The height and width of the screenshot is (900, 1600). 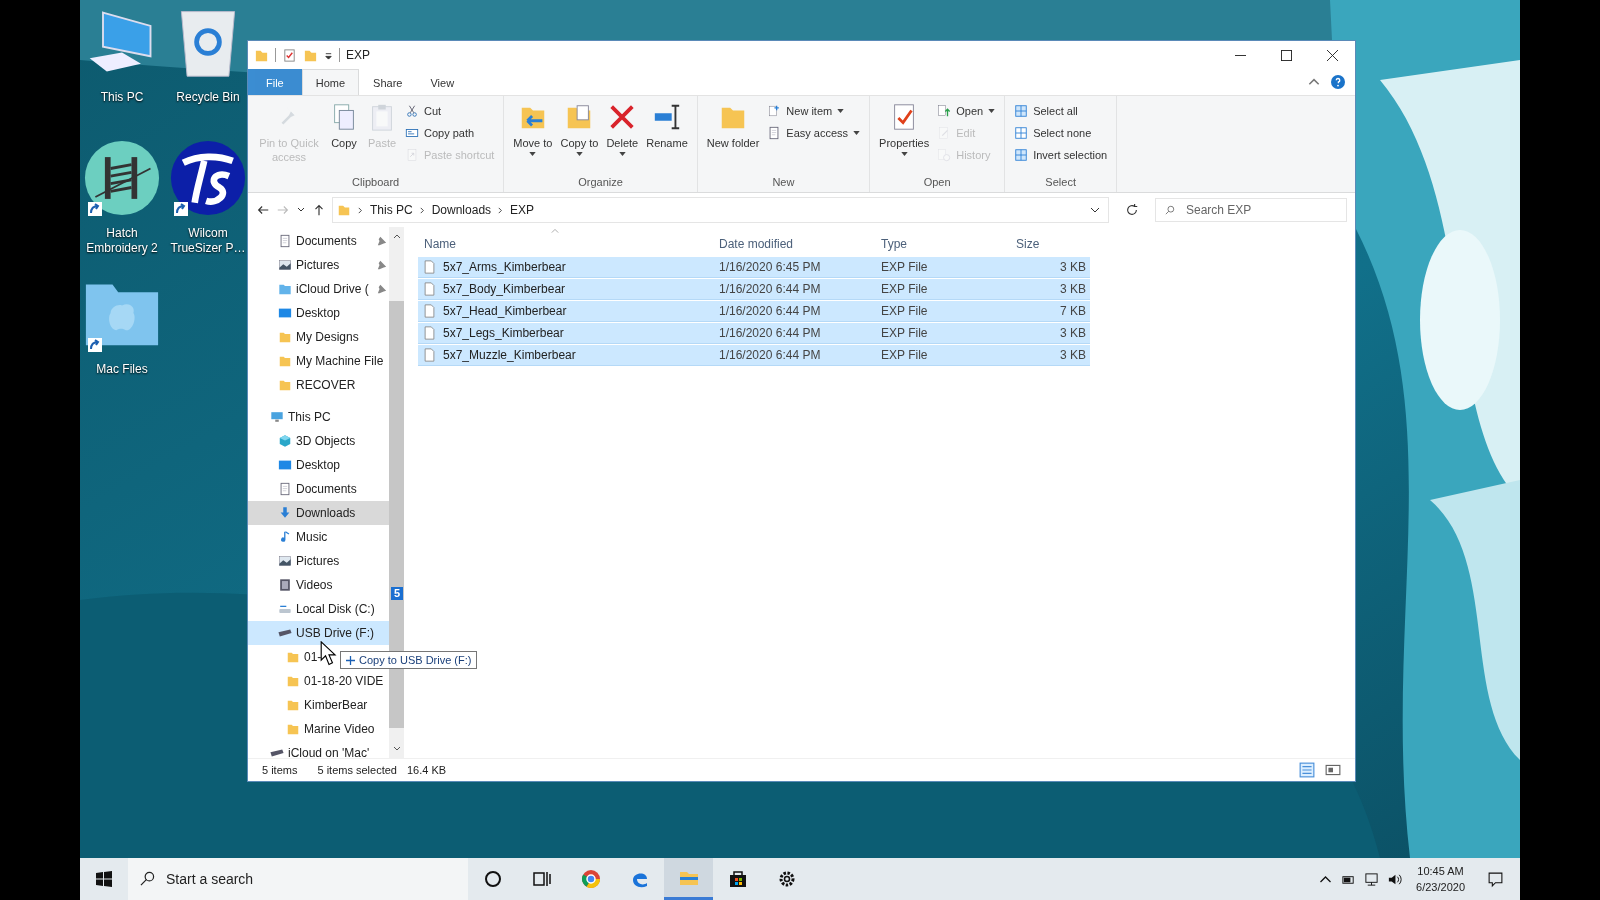 What do you see at coordinates (1395, 879) in the screenshot?
I see `volume-icon` at bounding box center [1395, 879].